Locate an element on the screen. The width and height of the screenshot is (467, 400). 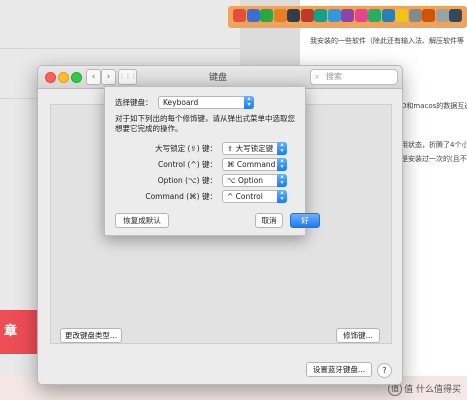
forward-button: › is located at coordinates (108, 77).